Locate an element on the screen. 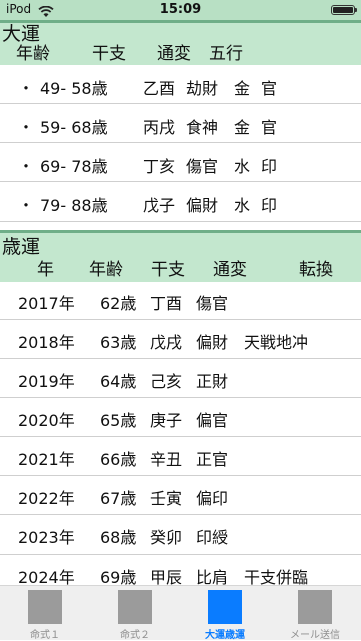  col-tenkan: 転換 is located at coordinates (316, 270).